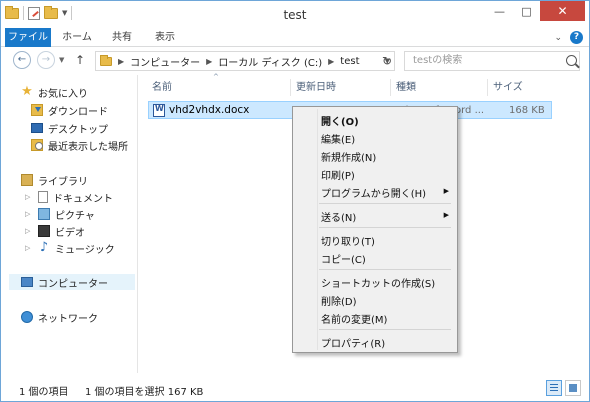 The width and height of the screenshot is (590, 402). What do you see at coordinates (571, 60) in the screenshot?
I see `search-icon` at bounding box center [571, 60].